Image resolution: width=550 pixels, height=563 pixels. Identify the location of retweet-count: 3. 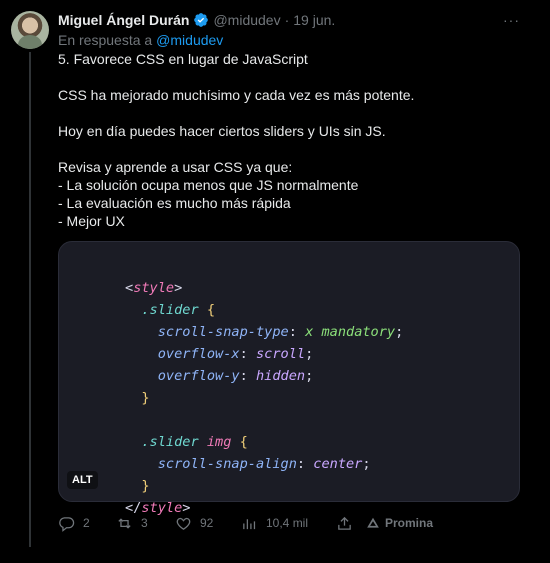
(144, 523).